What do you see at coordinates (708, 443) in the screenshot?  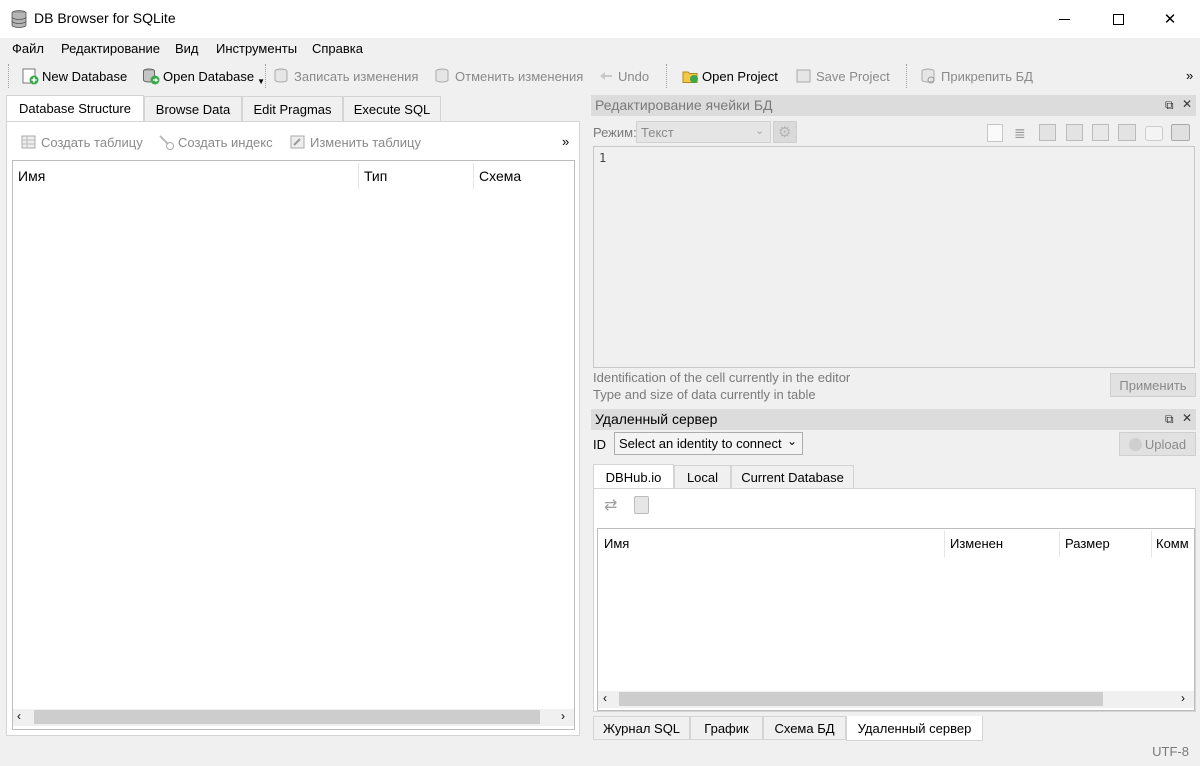 I see `identity-select: Select an identity to connect ⌄` at bounding box center [708, 443].